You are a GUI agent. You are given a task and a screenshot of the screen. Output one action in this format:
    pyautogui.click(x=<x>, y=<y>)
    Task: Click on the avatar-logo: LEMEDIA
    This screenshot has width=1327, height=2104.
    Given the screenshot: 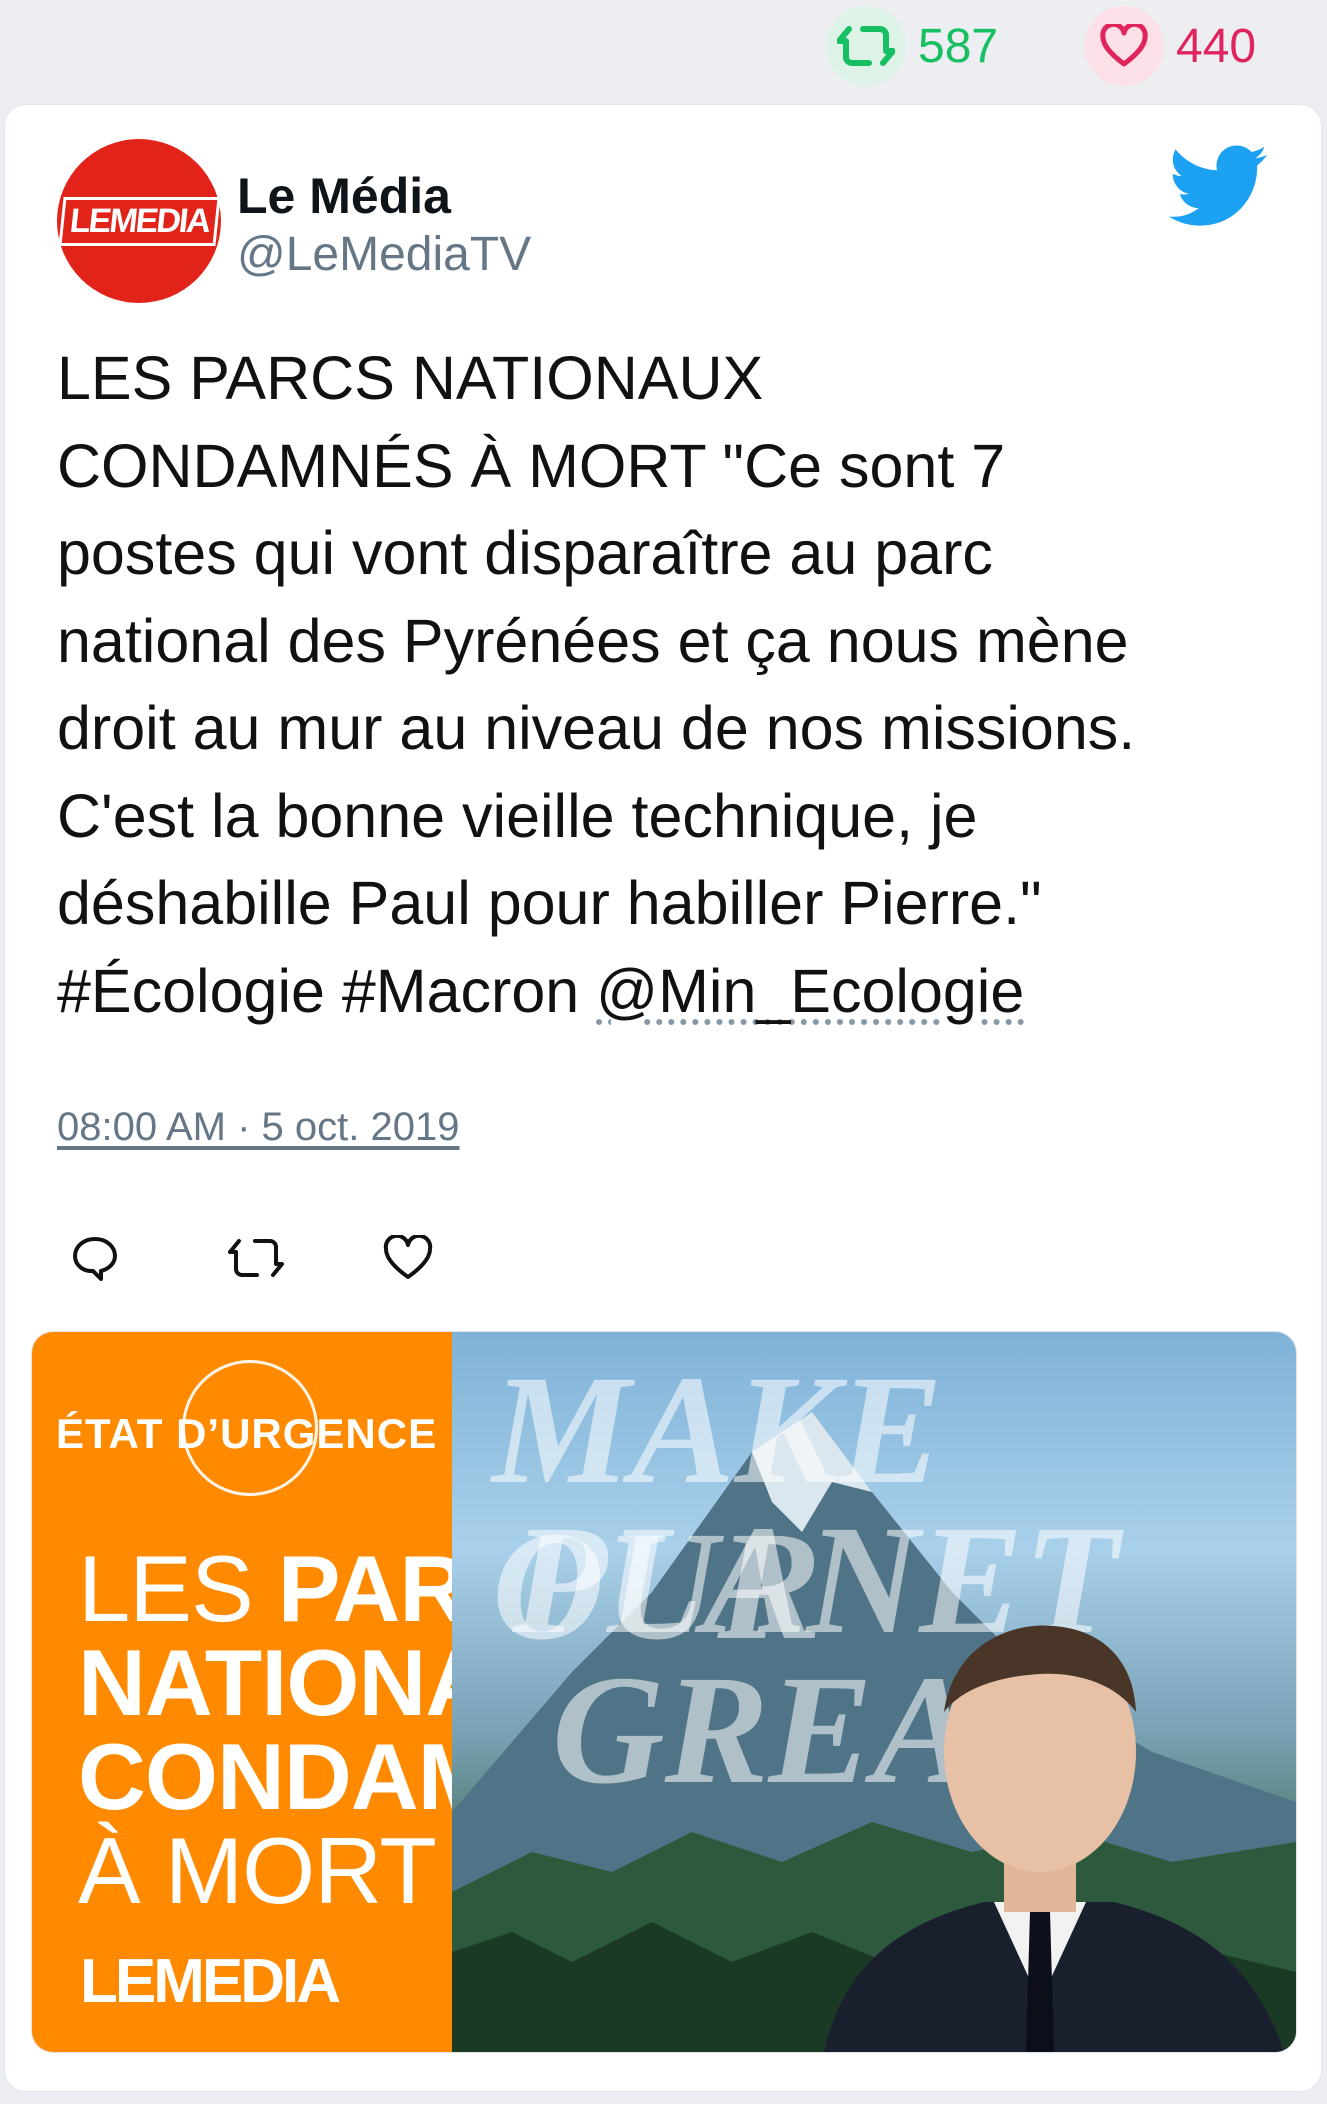 What is the action you would take?
    pyautogui.click(x=139, y=221)
    